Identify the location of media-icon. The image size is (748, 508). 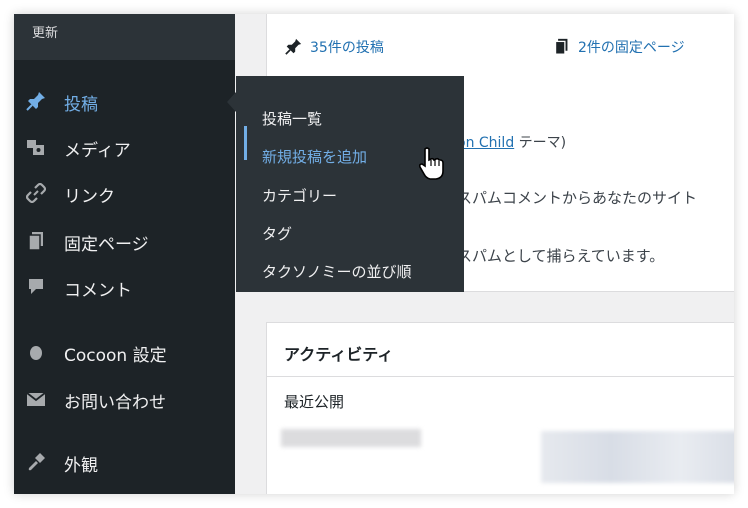
(35, 147).